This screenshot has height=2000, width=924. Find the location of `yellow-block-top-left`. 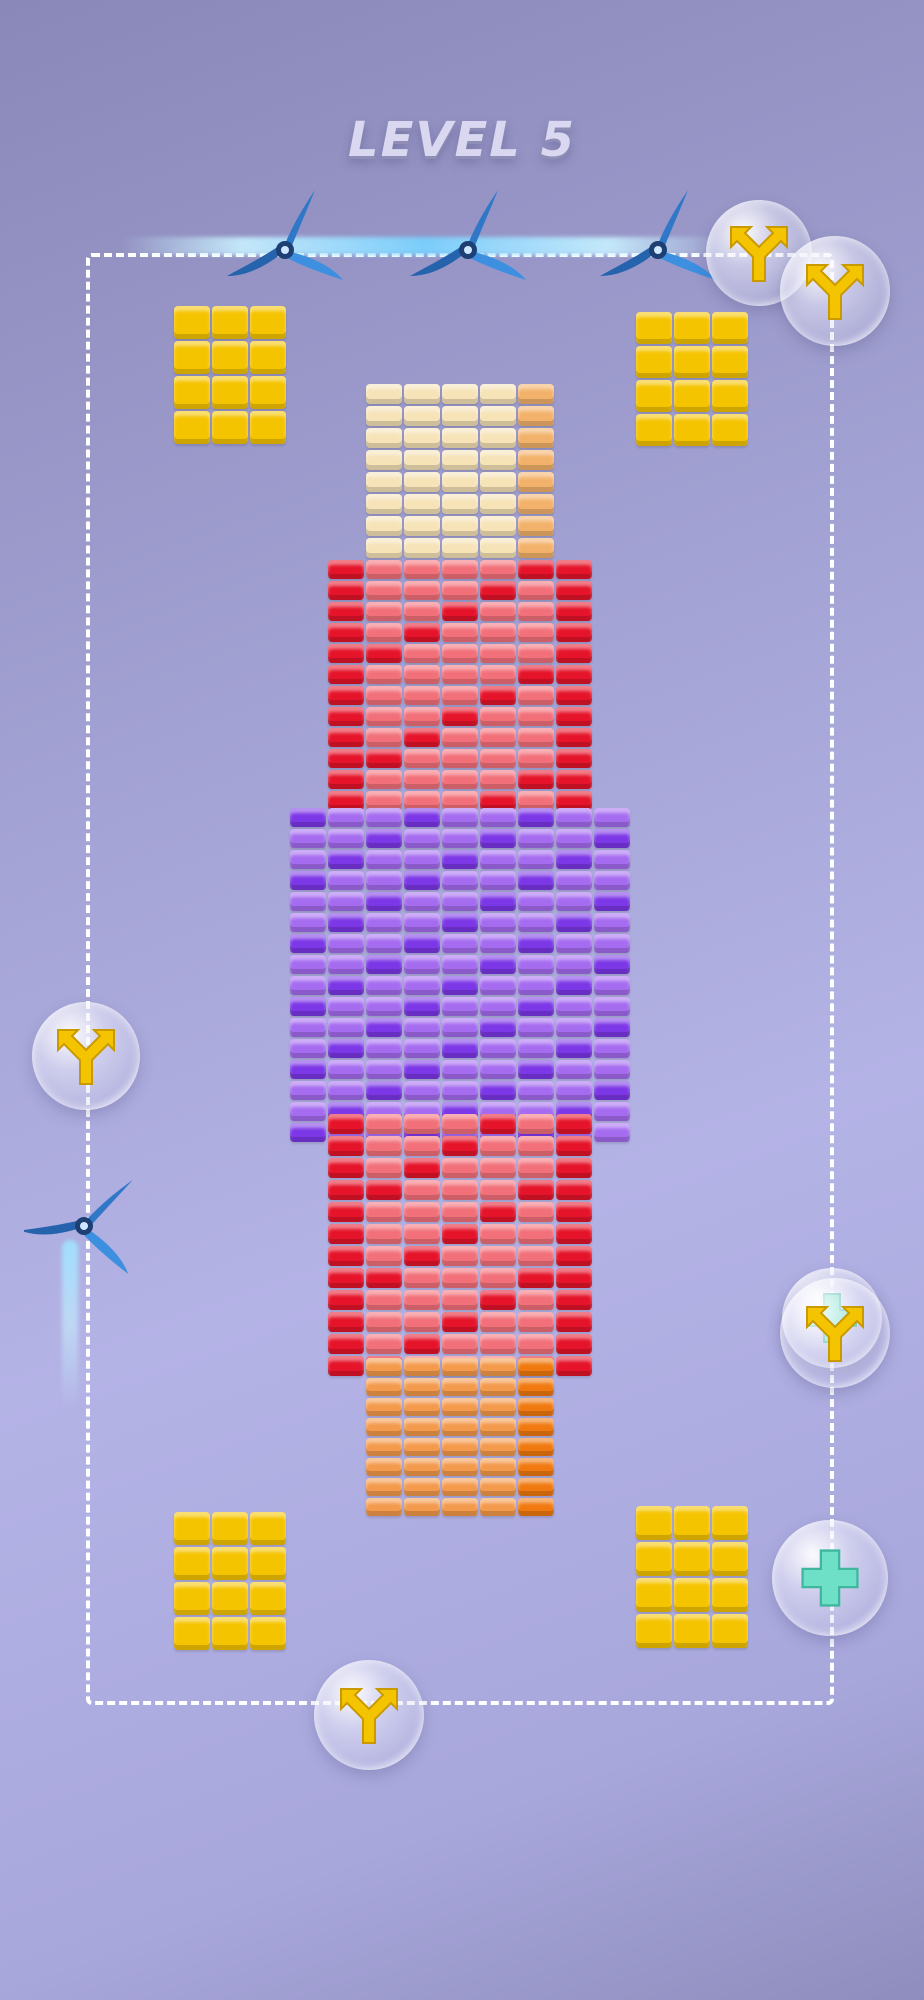

yellow-block-top-left is located at coordinates (231, 376).